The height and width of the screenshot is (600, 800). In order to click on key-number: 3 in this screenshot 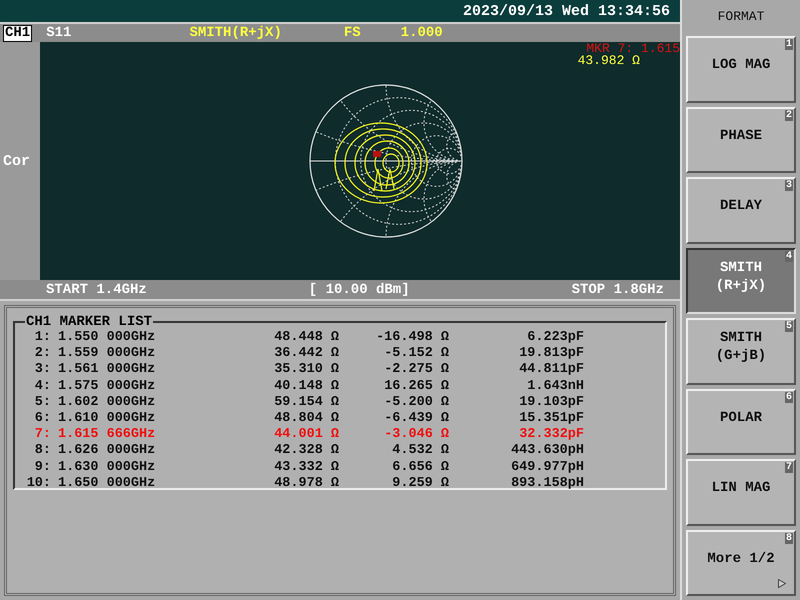, I will do `click(788, 185)`.